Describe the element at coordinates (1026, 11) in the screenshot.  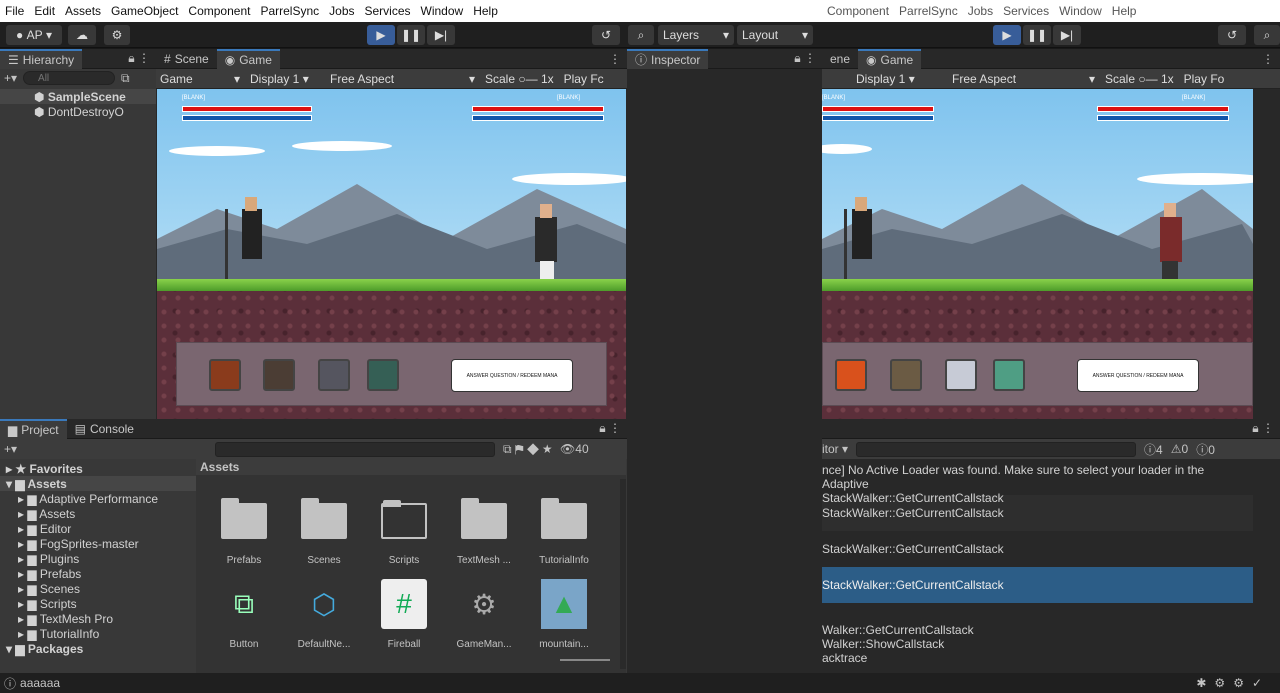
I see `menu-item: Services` at that location.